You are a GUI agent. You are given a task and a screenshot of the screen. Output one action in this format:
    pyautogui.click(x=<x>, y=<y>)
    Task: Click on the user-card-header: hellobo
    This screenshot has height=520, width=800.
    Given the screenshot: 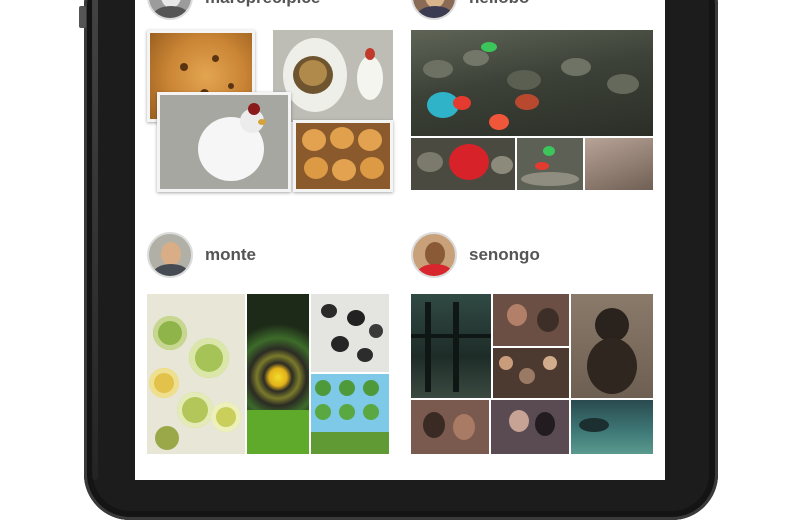 What is the action you would take?
    pyautogui.click(x=532, y=10)
    